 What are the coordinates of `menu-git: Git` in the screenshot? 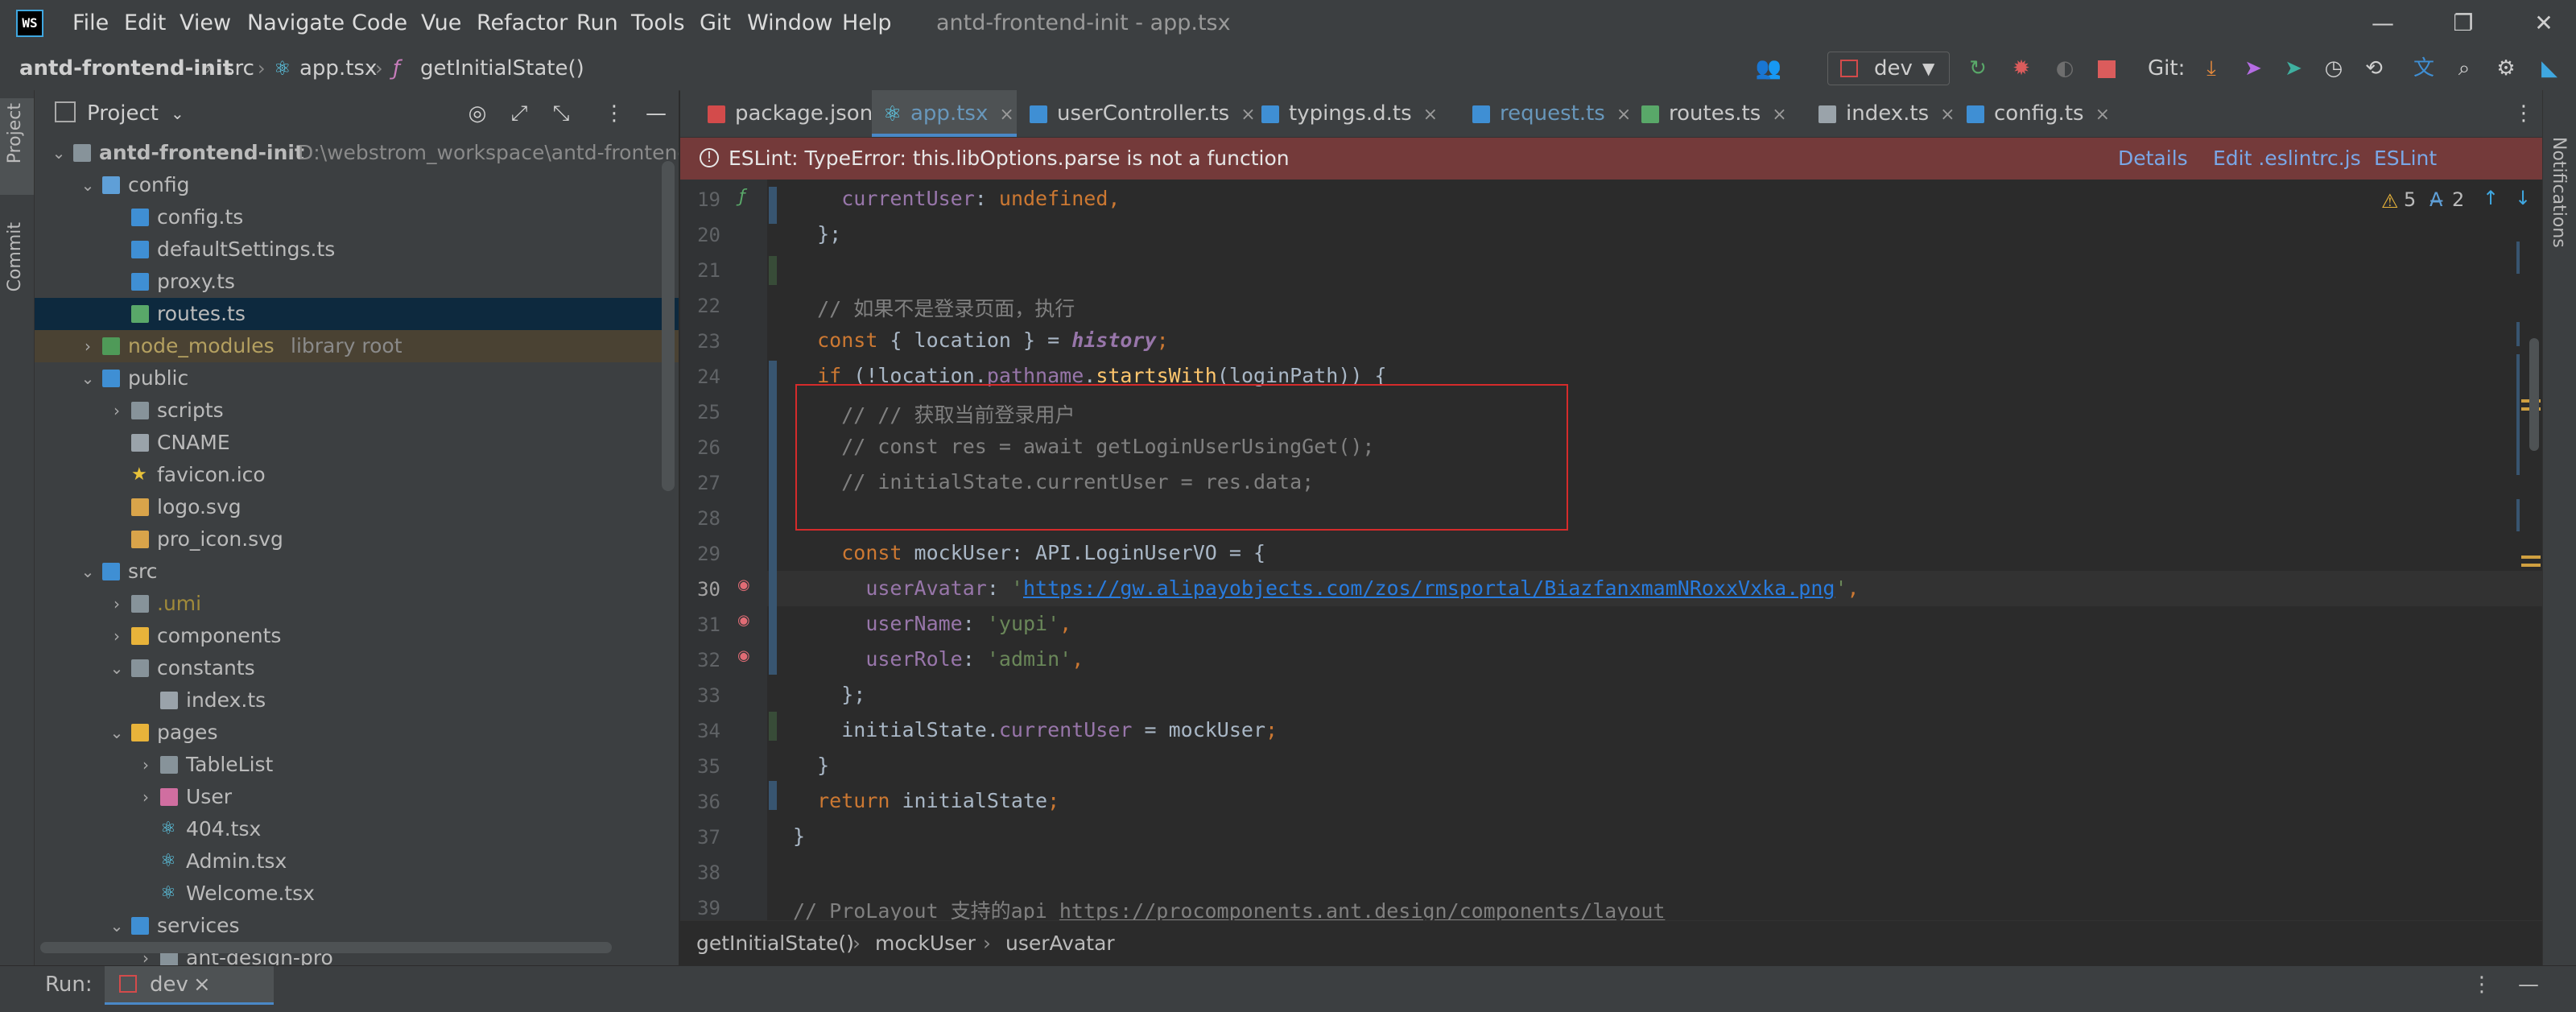 It's located at (715, 23).